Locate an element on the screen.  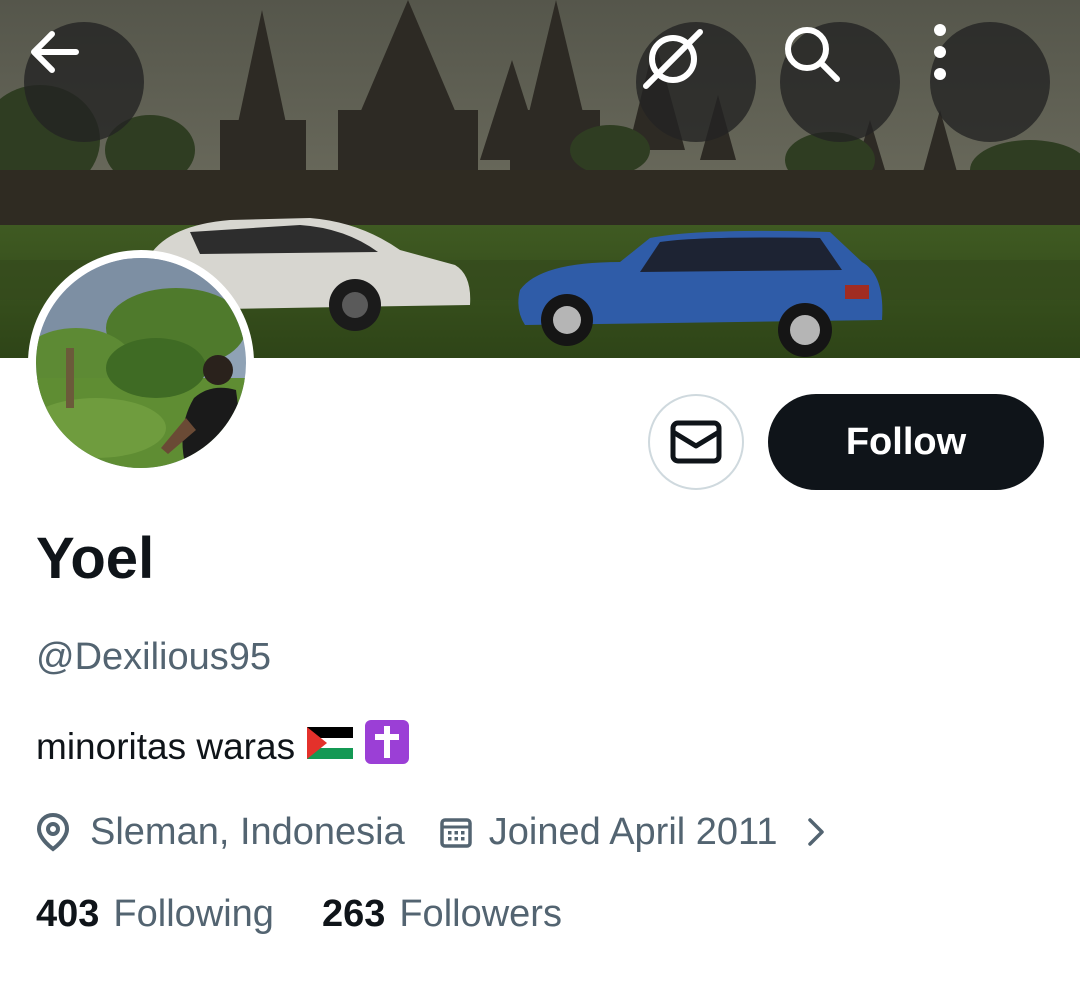
message-button is located at coordinates (696, 442).